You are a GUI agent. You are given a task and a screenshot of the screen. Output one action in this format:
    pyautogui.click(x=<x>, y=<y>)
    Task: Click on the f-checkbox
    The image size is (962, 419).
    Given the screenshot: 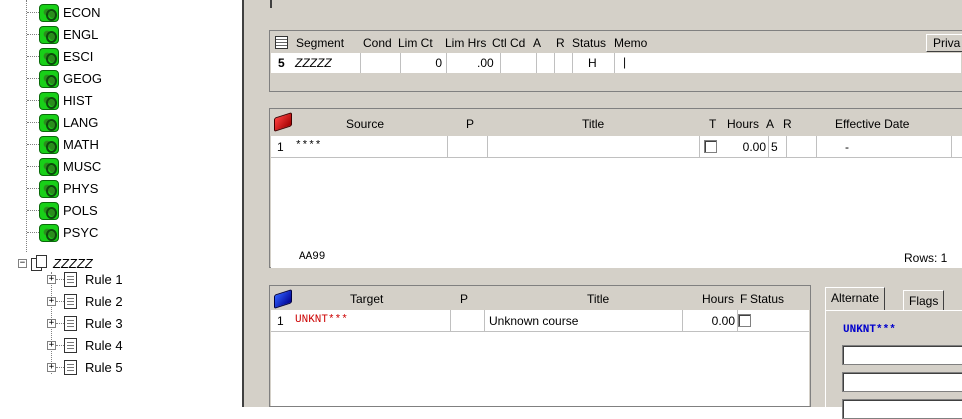 What is the action you would take?
    pyautogui.click(x=744, y=320)
    